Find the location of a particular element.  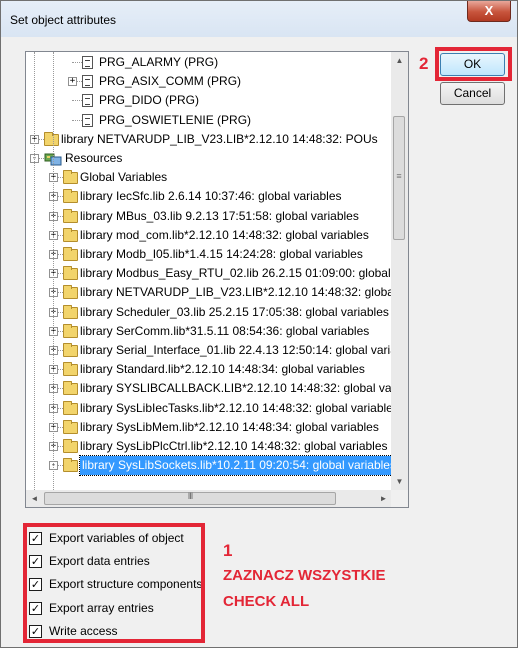

scroll-grip-icon: III is located at coordinates (190, 496).